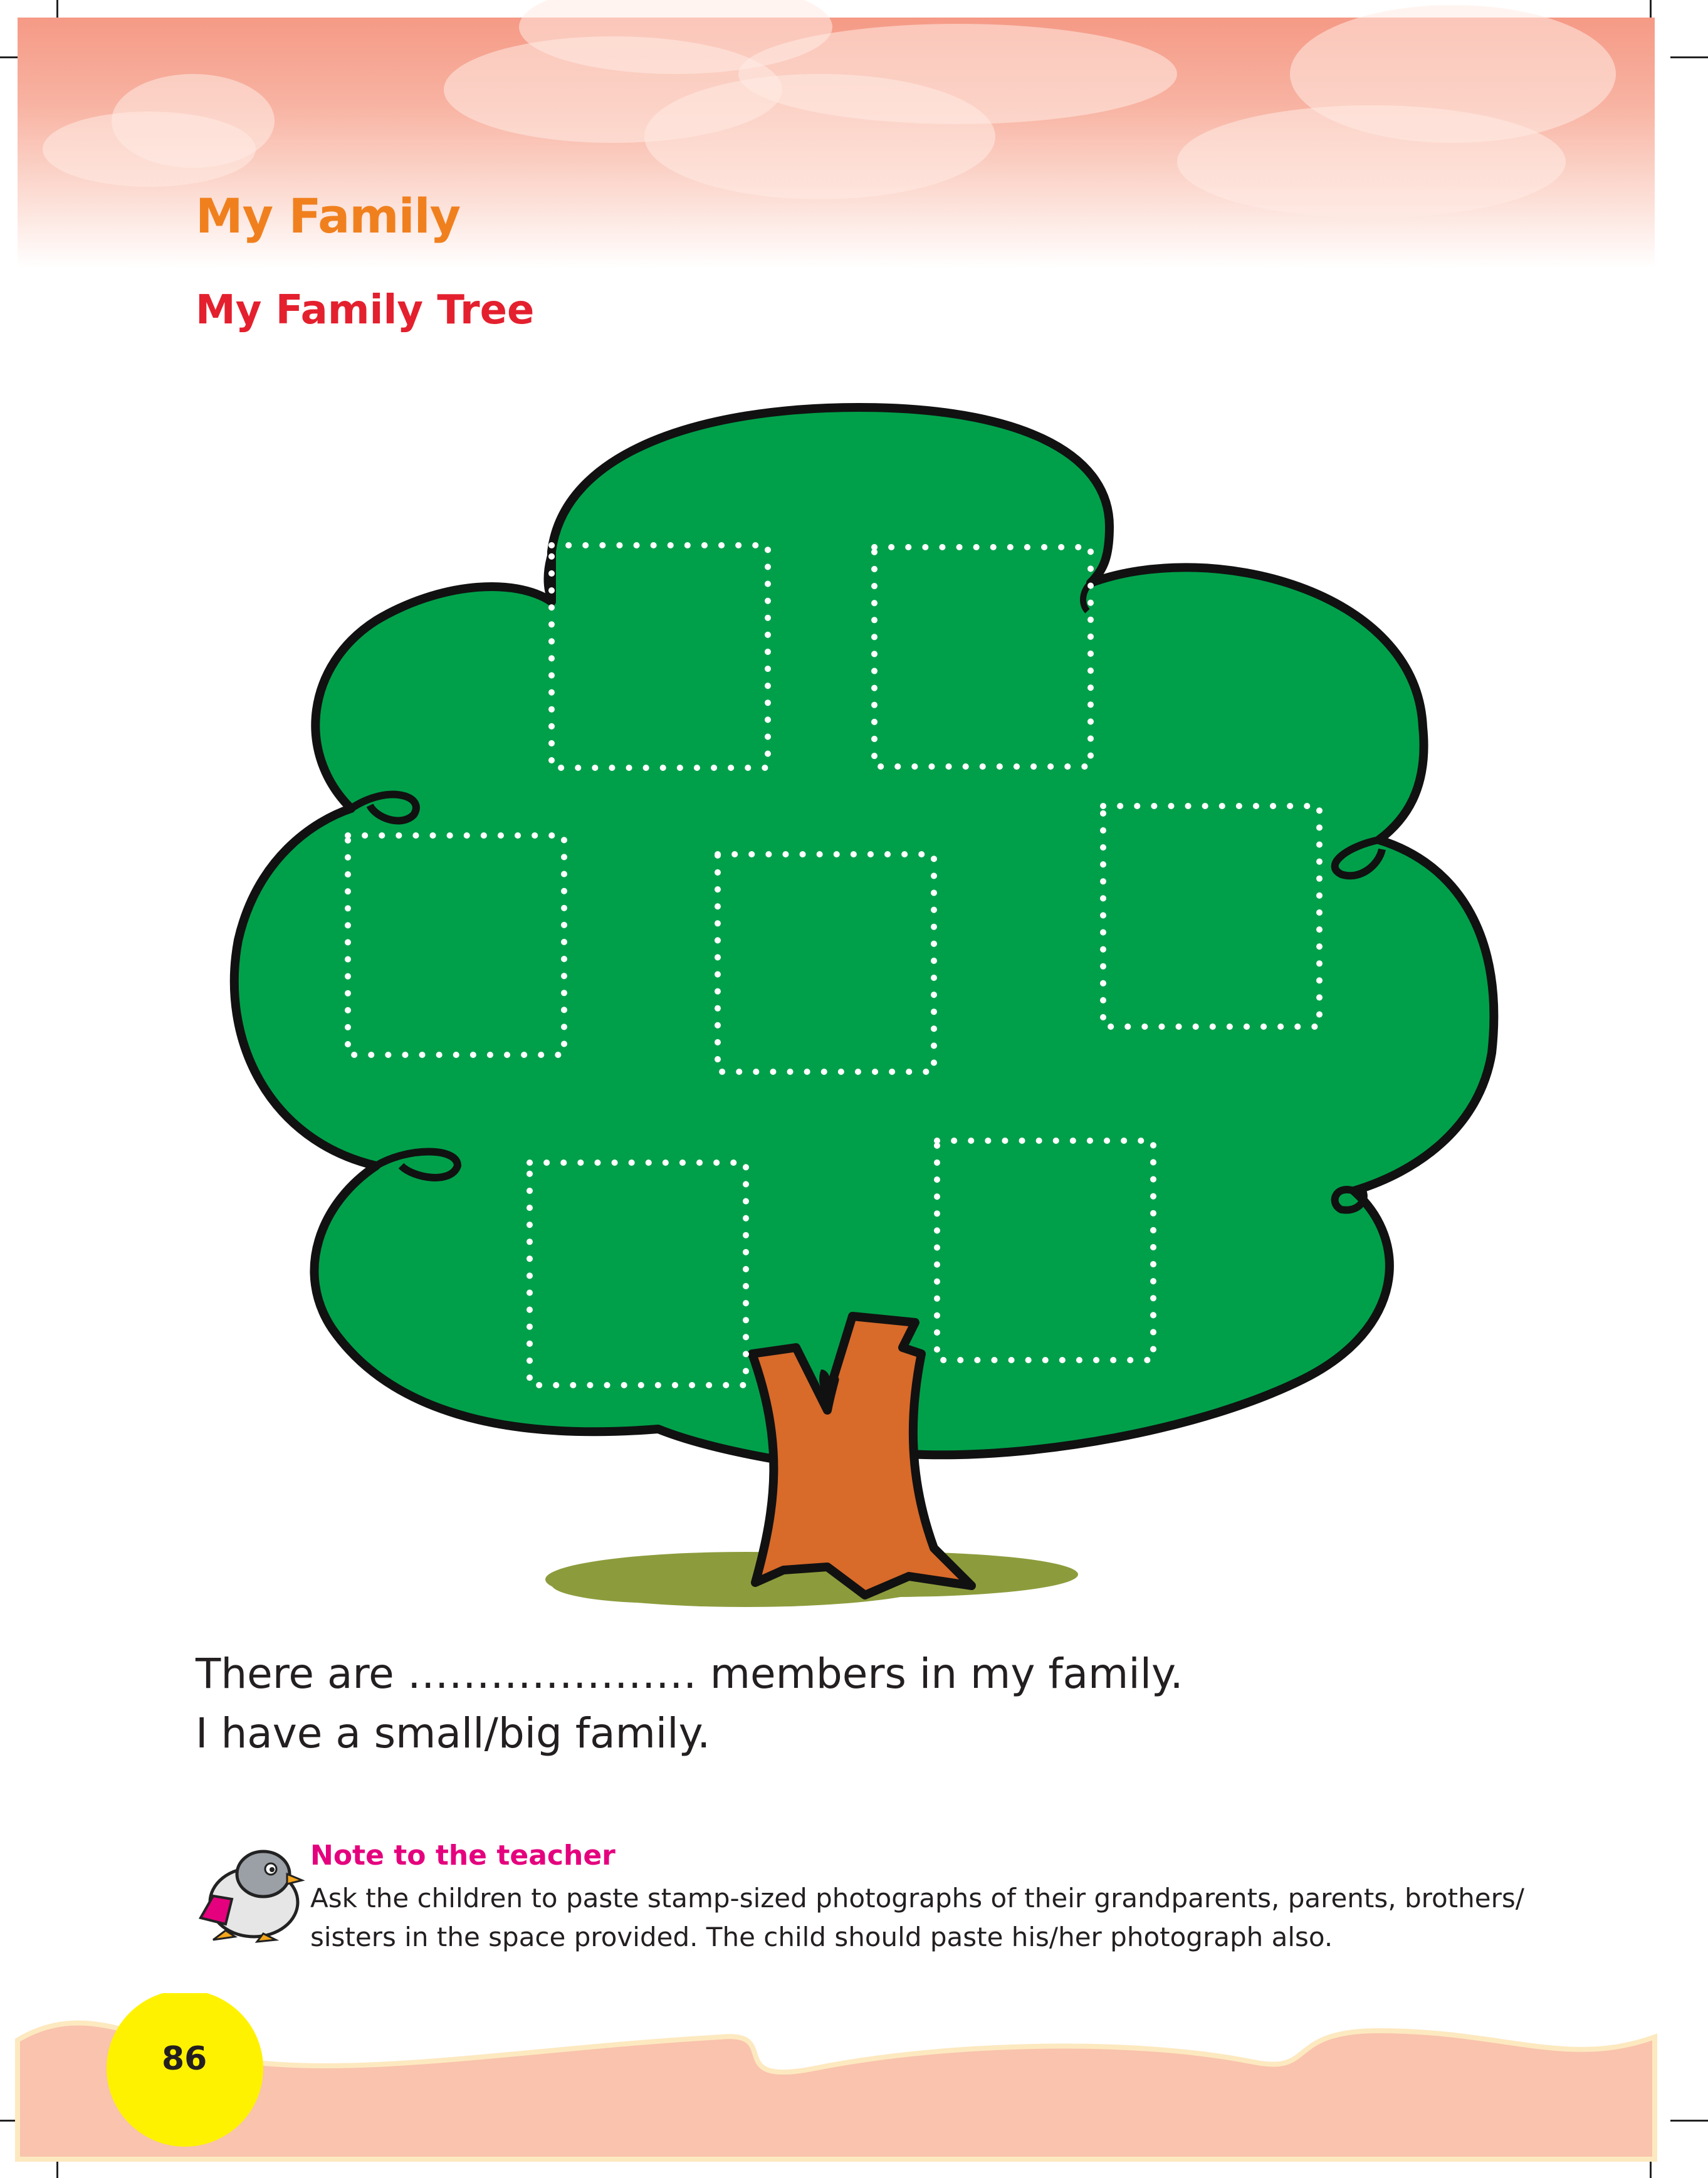  Describe the element at coordinates (454, 1733) in the screenshot. I see `family-size-sentence: I have a small/big family.` at that location.